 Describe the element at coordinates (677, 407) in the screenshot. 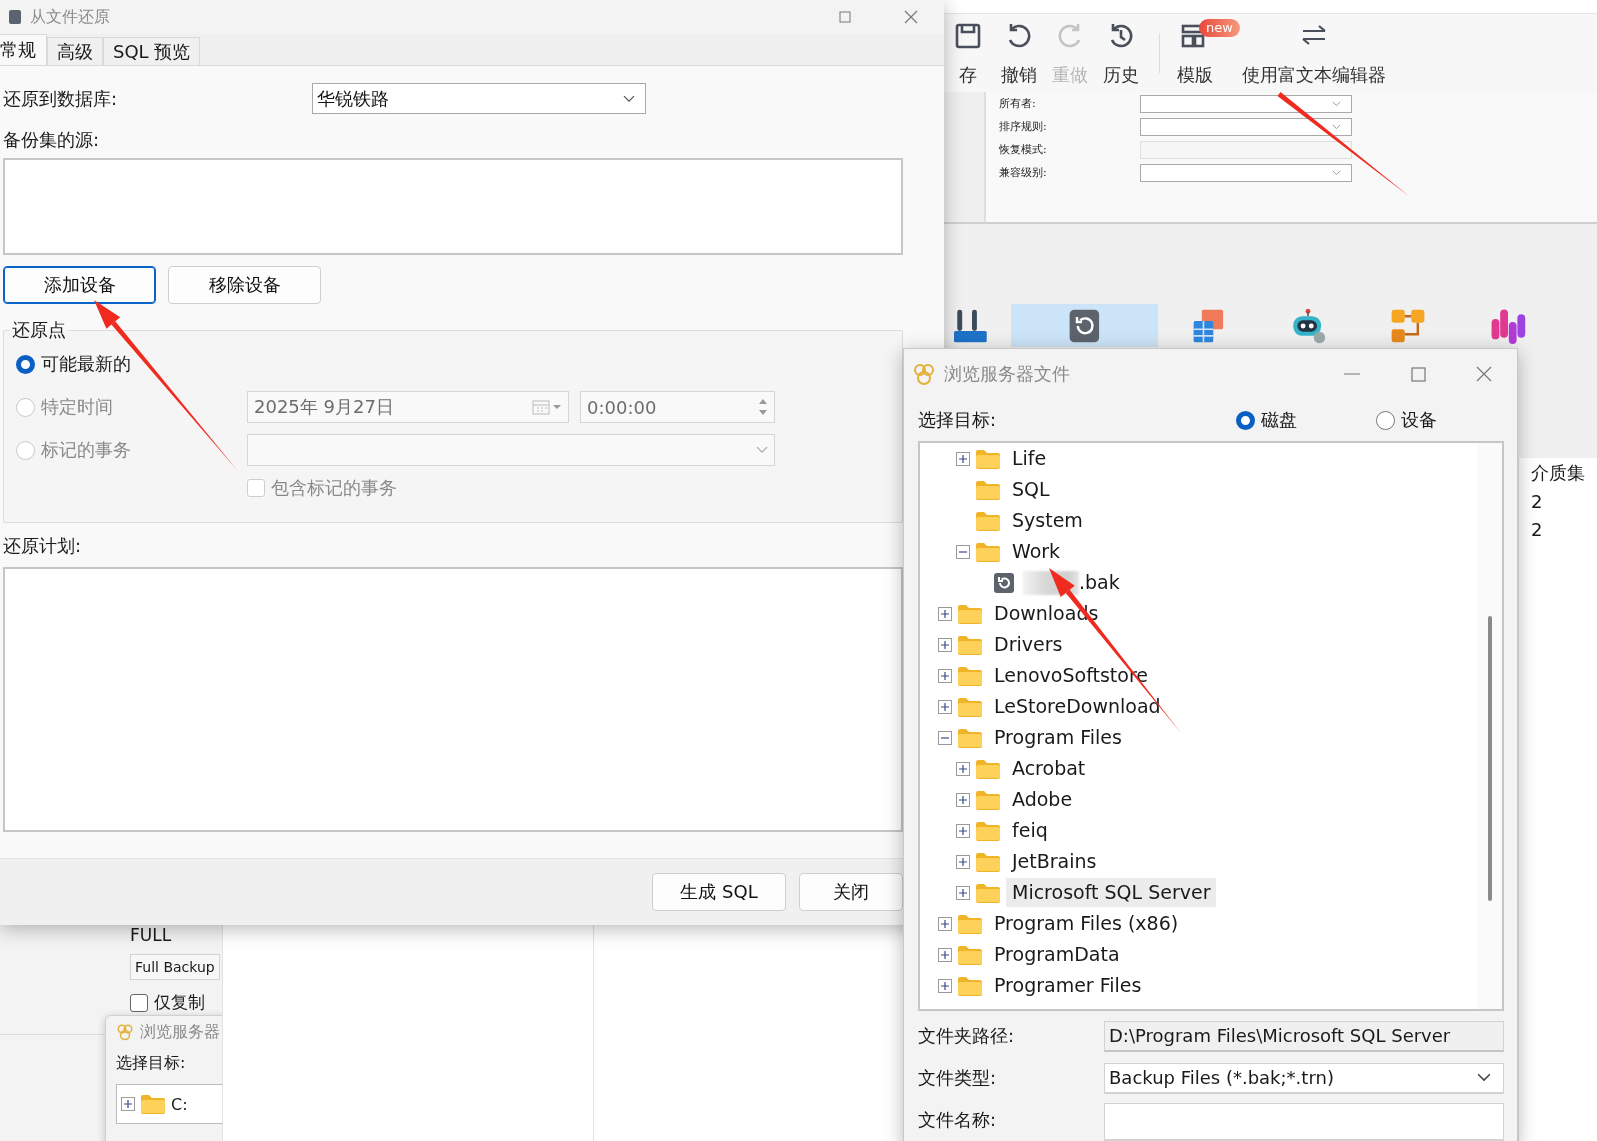

I see `time-field: 0:00:00` at that location.